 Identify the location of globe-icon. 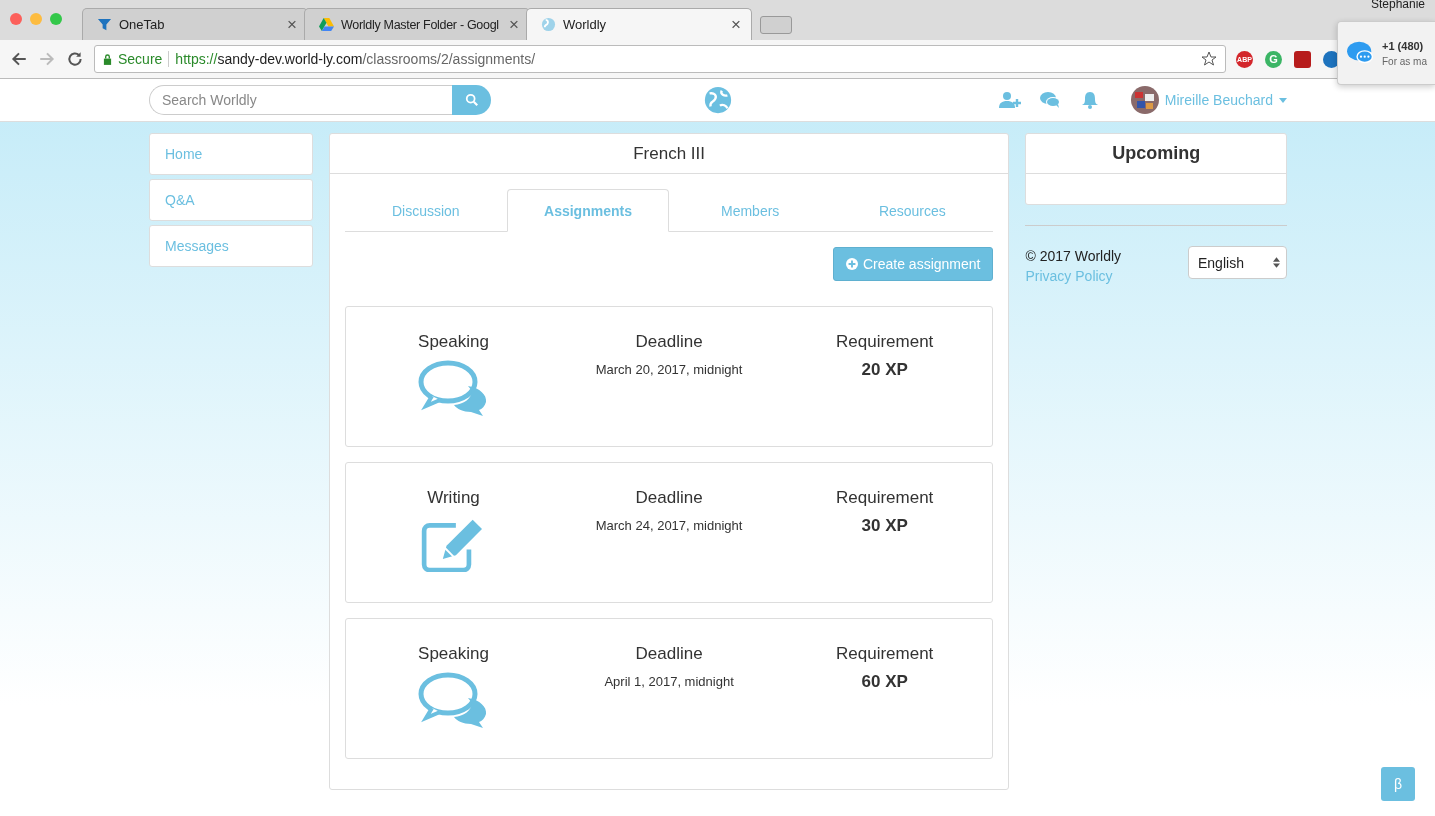
(548, 24).